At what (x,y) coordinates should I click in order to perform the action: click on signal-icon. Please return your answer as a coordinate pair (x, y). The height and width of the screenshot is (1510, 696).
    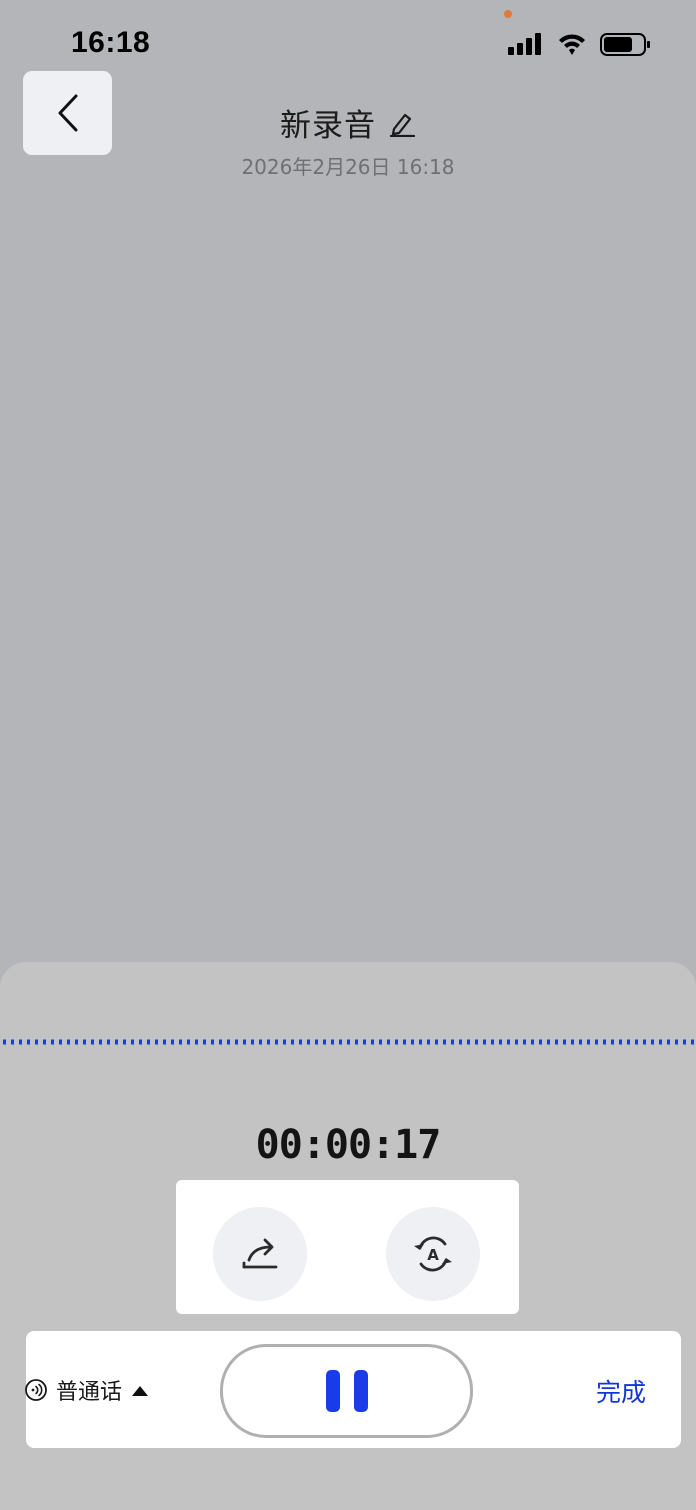
    Looking at the image, I should click on (524, 44).